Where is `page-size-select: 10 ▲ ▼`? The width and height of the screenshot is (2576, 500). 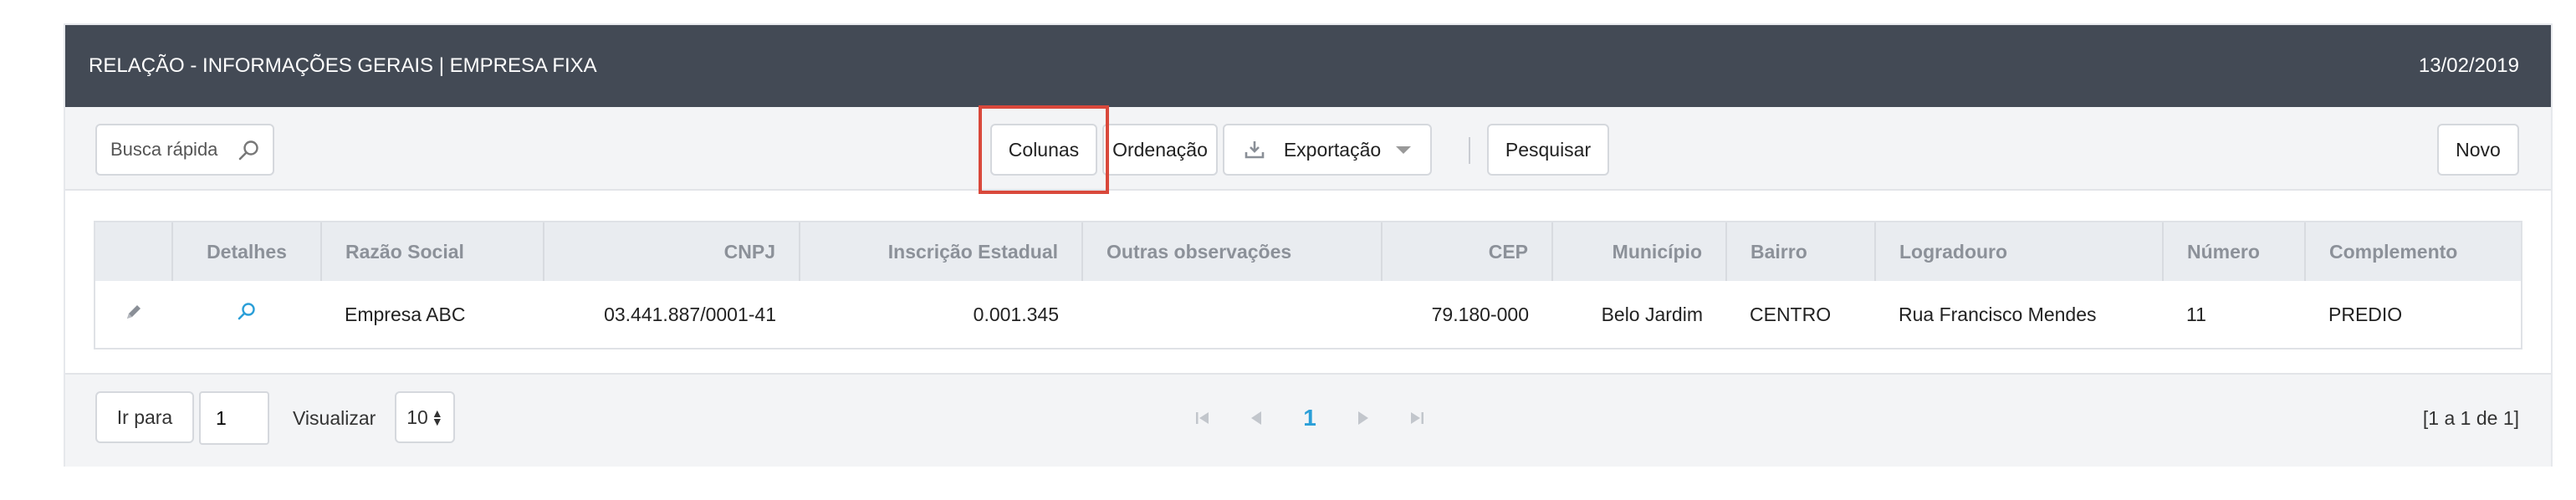
page-size-select: 10 ▲ ▼ is located at coordinates (425, 417).